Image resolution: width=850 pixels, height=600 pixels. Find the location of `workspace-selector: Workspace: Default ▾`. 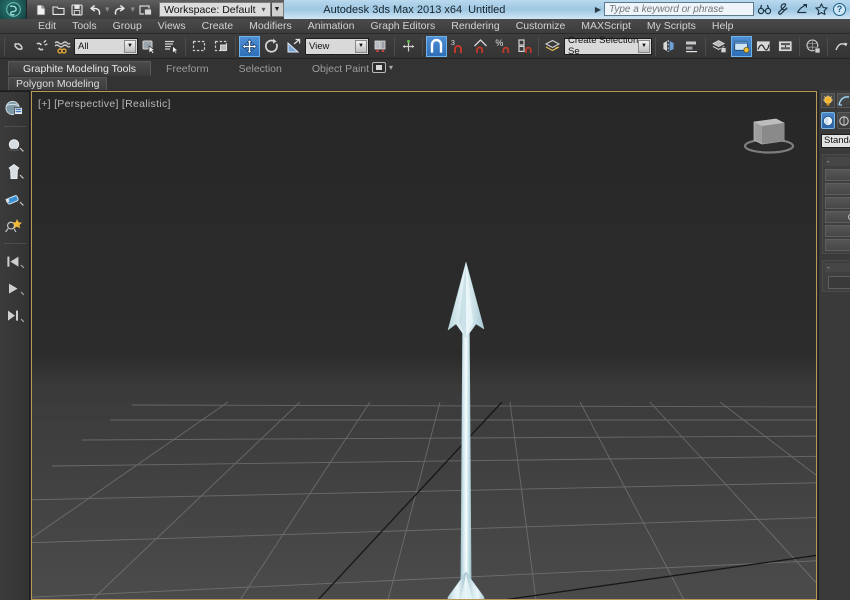

workspace-selector: Workspace: Default ▾ is located at coordinates (215, 9).